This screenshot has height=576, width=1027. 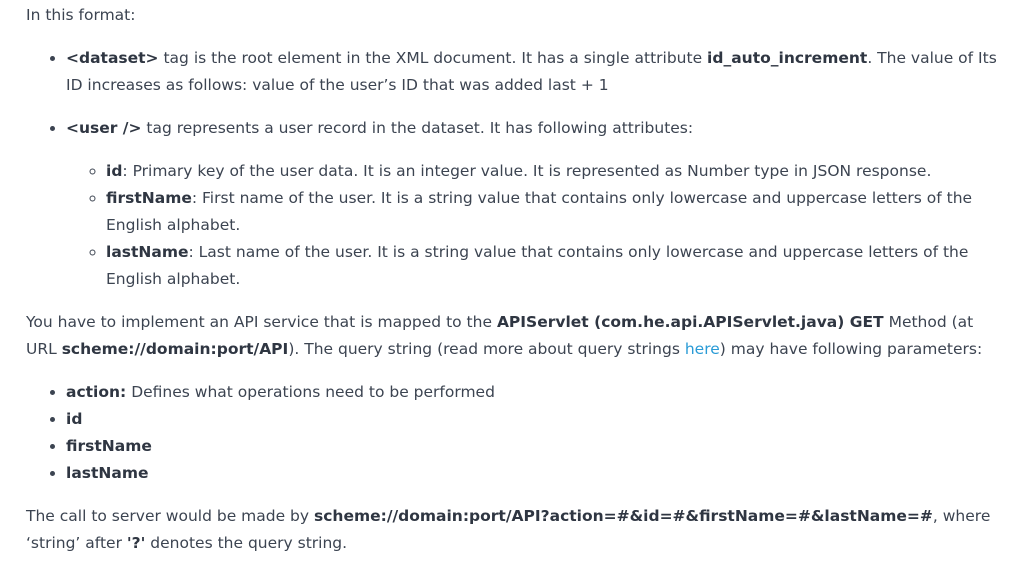 What do you see at coordinates (149, 198) in the screenshot?
I see `attr-name: firstName` at bounding box center [149, 198].